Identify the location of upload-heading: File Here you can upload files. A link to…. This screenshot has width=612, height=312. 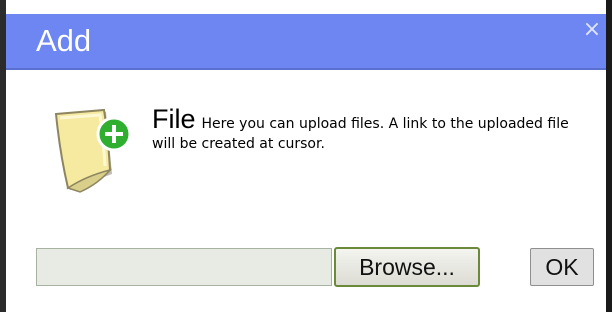
(372, 129).